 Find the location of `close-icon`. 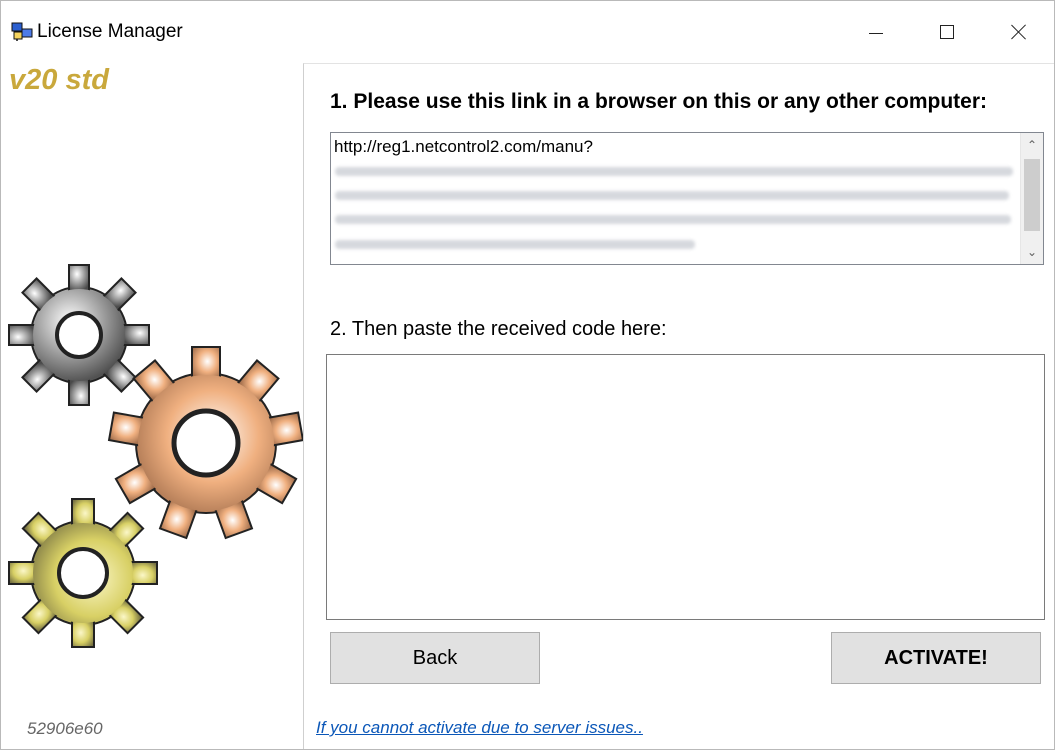

close-icon is located at coordinates (1019, 32).